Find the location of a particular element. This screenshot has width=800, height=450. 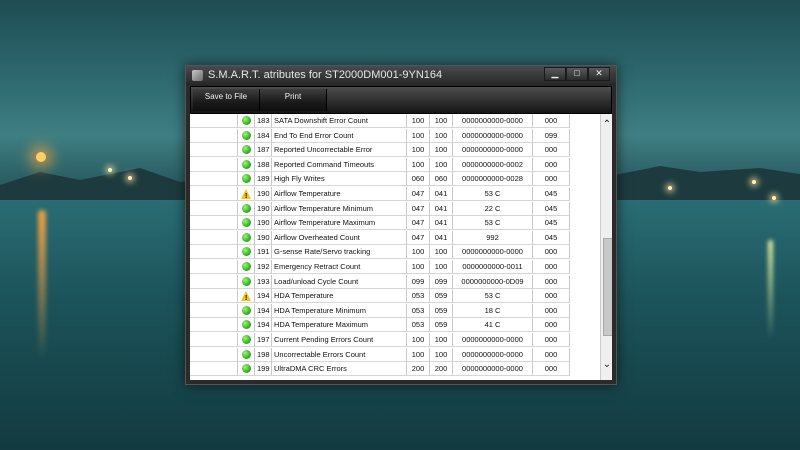

attribute-id-cell: 183 is located at coordinates (263, 121).